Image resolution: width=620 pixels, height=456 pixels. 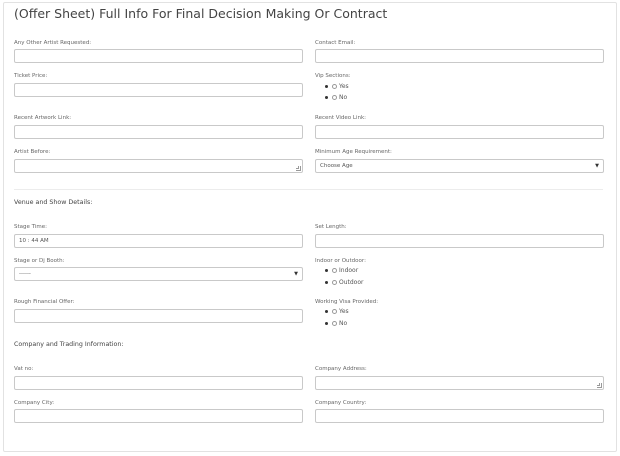 What do you see at coordinates (34, 403) in the screenshot?
I see `company-city-label: Company City:` at bounding box center [34, 403].